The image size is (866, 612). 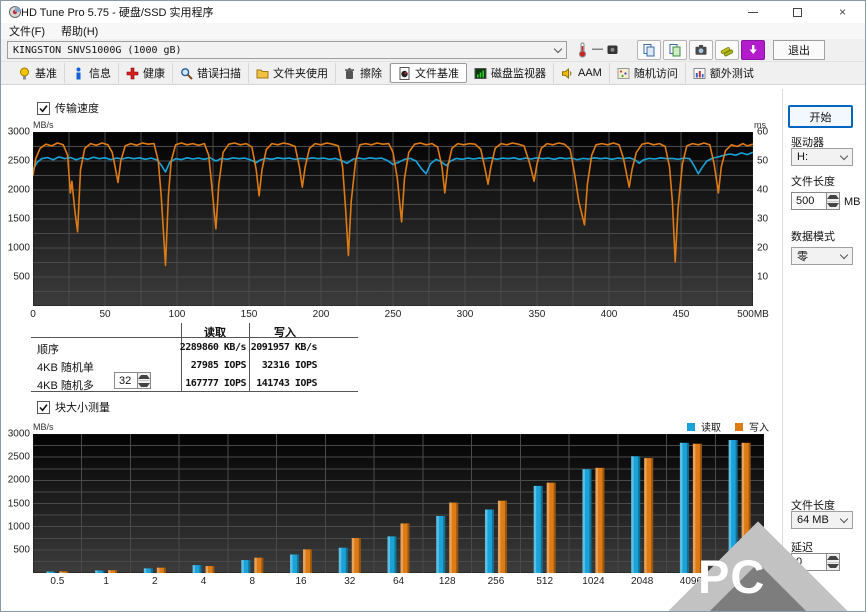 I want to click on tab-folder-usage: 文件夹使用, so click(x=292, y=73).